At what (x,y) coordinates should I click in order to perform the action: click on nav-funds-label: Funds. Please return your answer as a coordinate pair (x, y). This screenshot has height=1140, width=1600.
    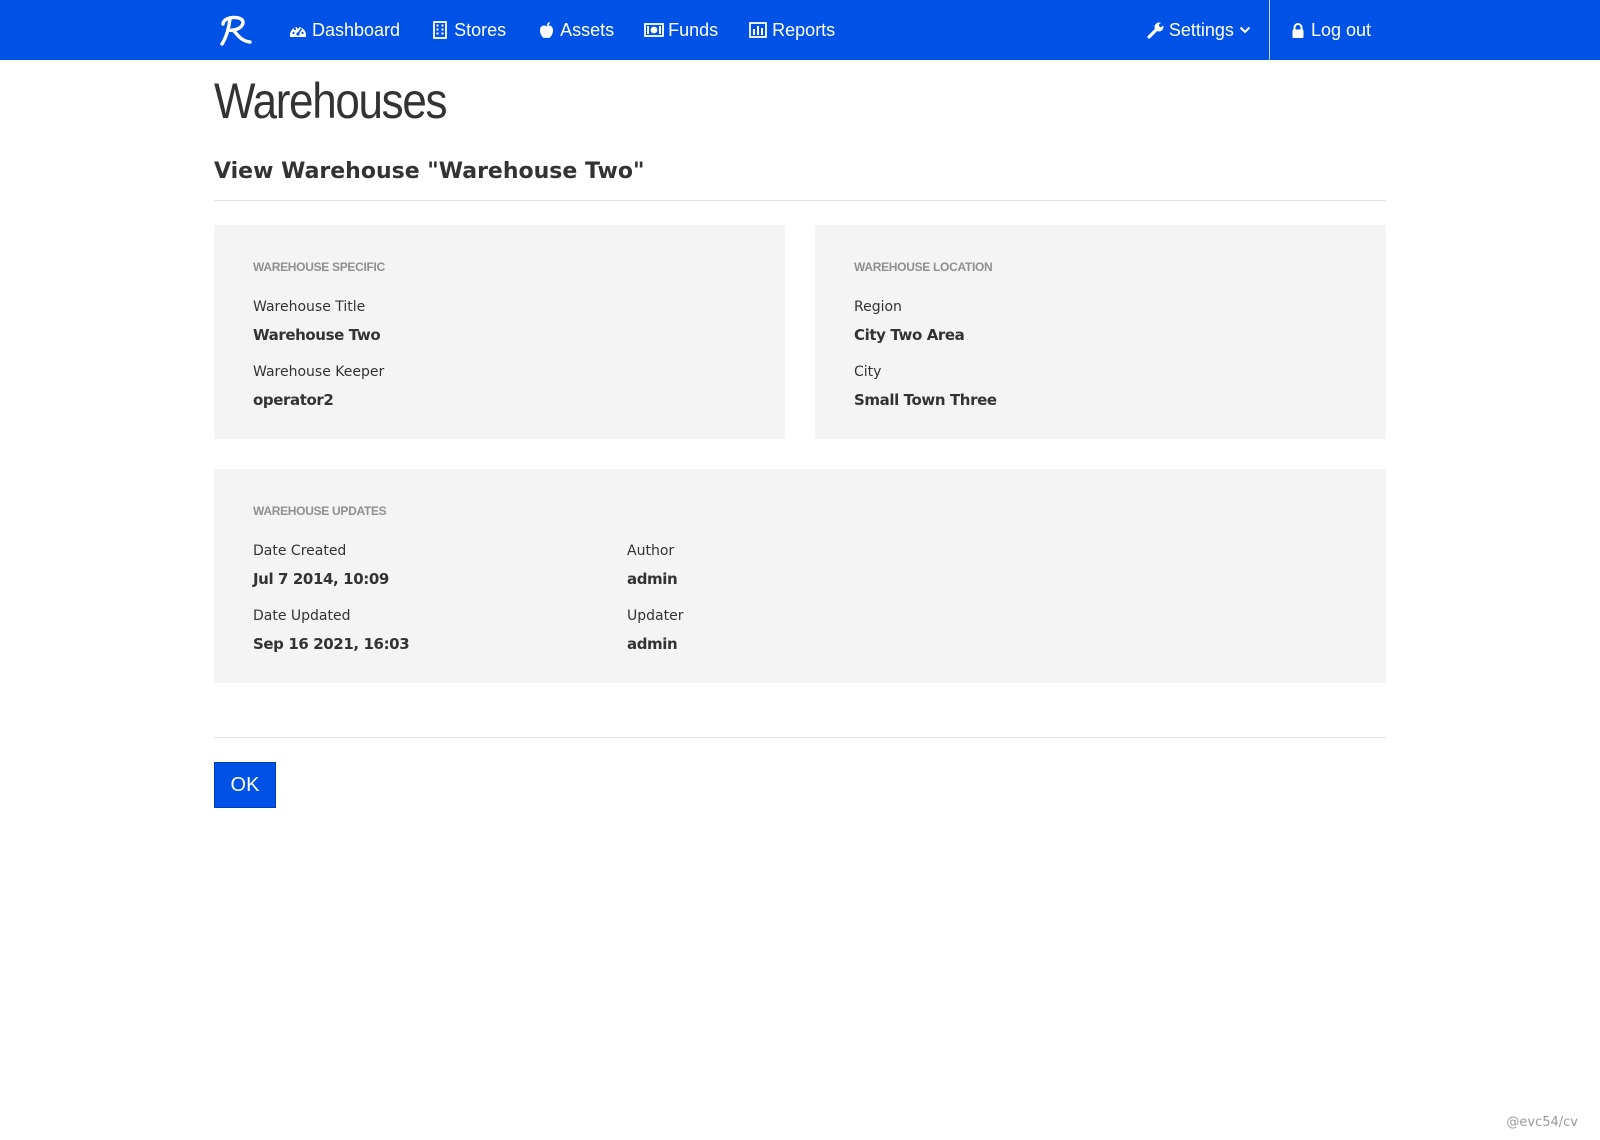
    Looking at the image, I should click on (693, 29).